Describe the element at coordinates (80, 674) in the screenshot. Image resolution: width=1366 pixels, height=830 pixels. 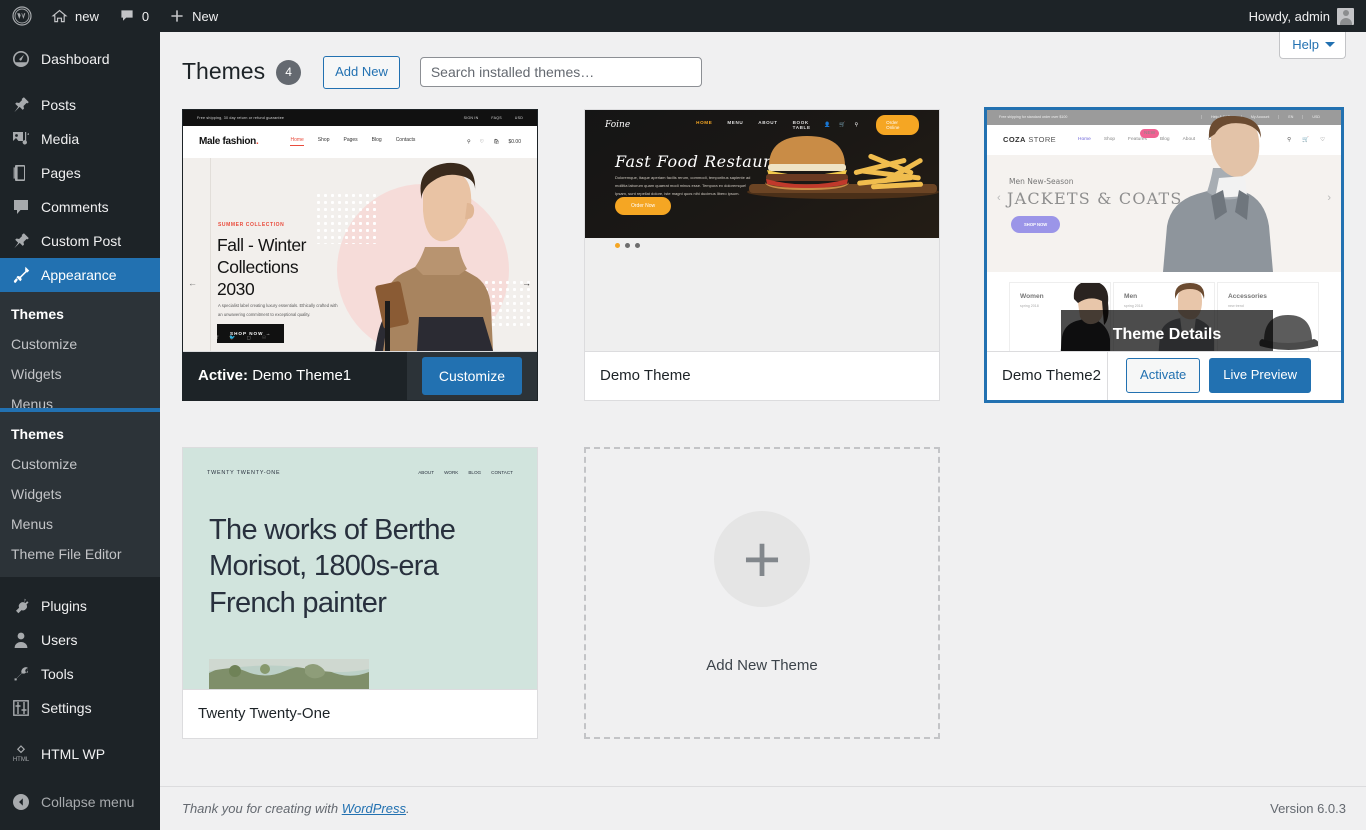
I see `sidebar-item-tools: Tools` at that location.